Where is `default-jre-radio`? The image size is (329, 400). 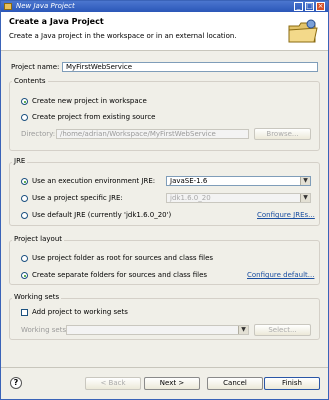
default-jre-radio is located at coordinates (24, 215).